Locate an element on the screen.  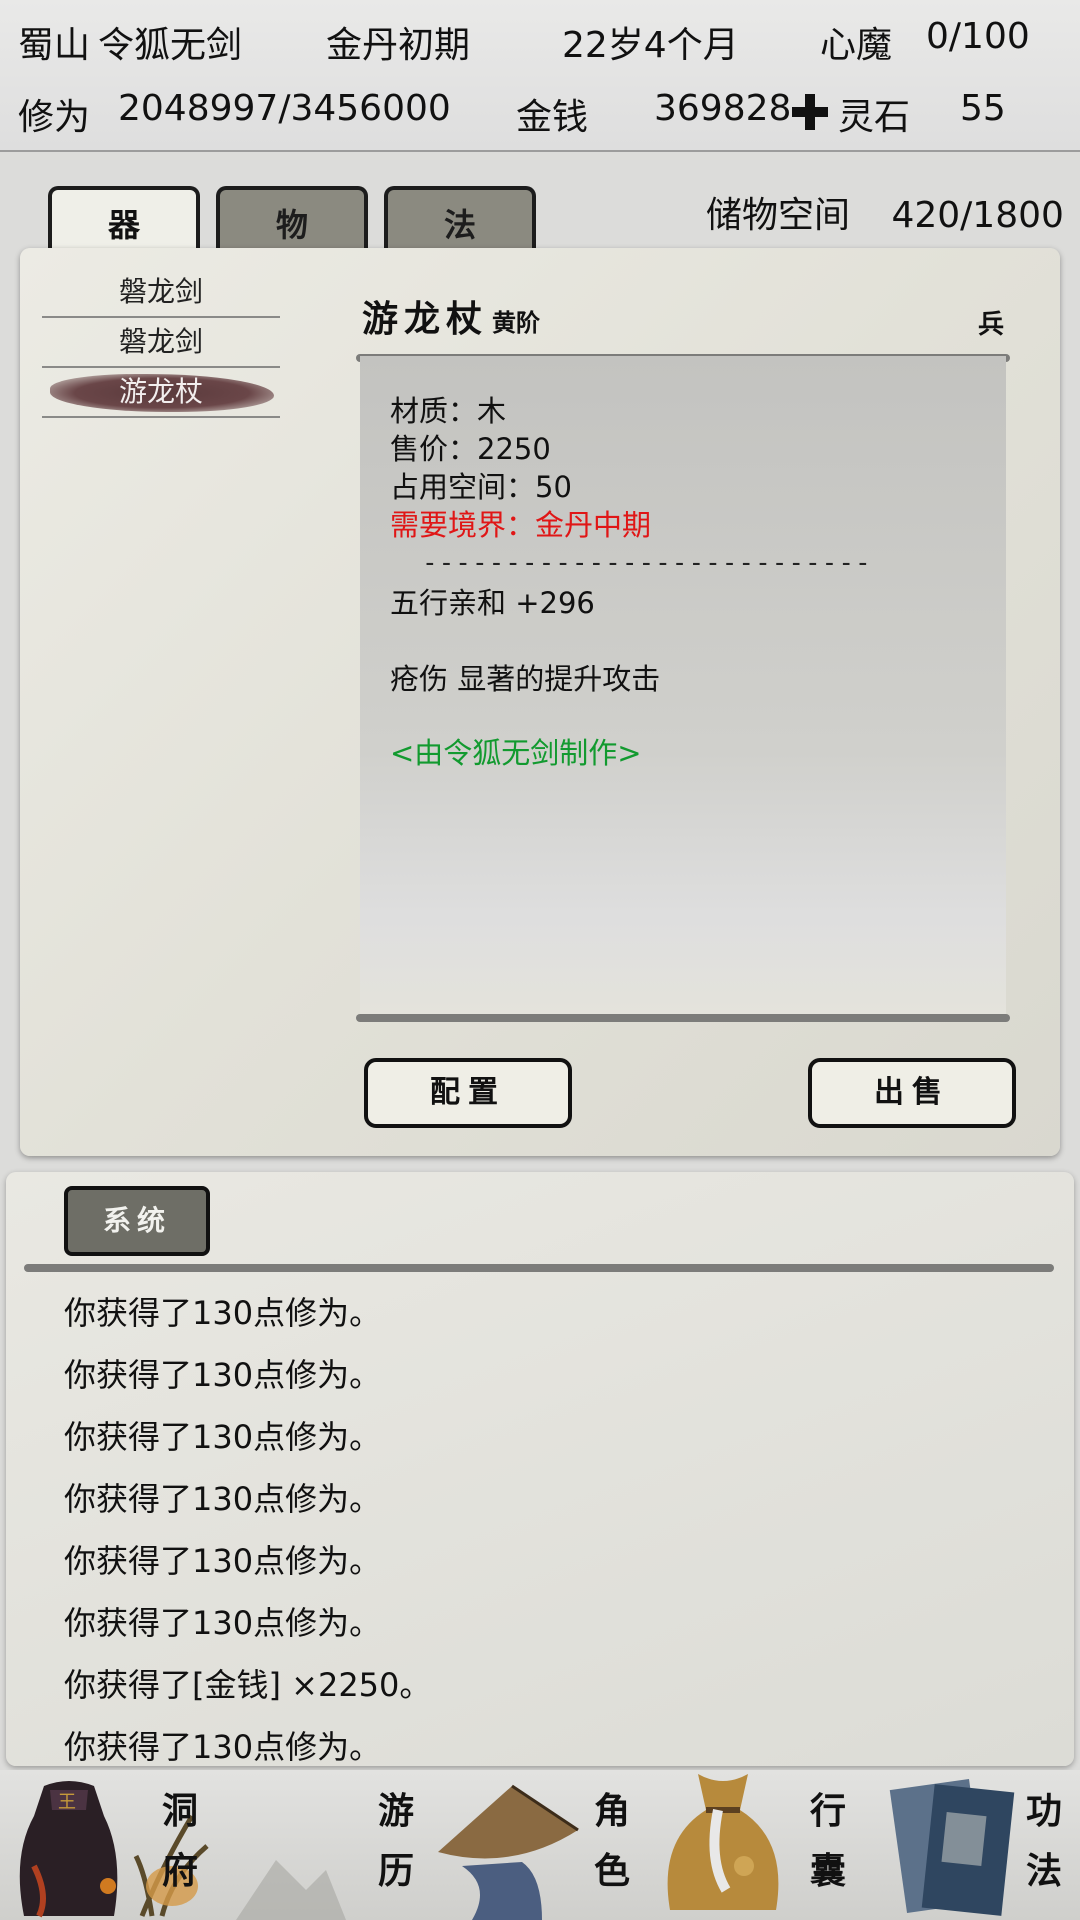
nav-label: 囊 is located at coordinates (827, 1871).